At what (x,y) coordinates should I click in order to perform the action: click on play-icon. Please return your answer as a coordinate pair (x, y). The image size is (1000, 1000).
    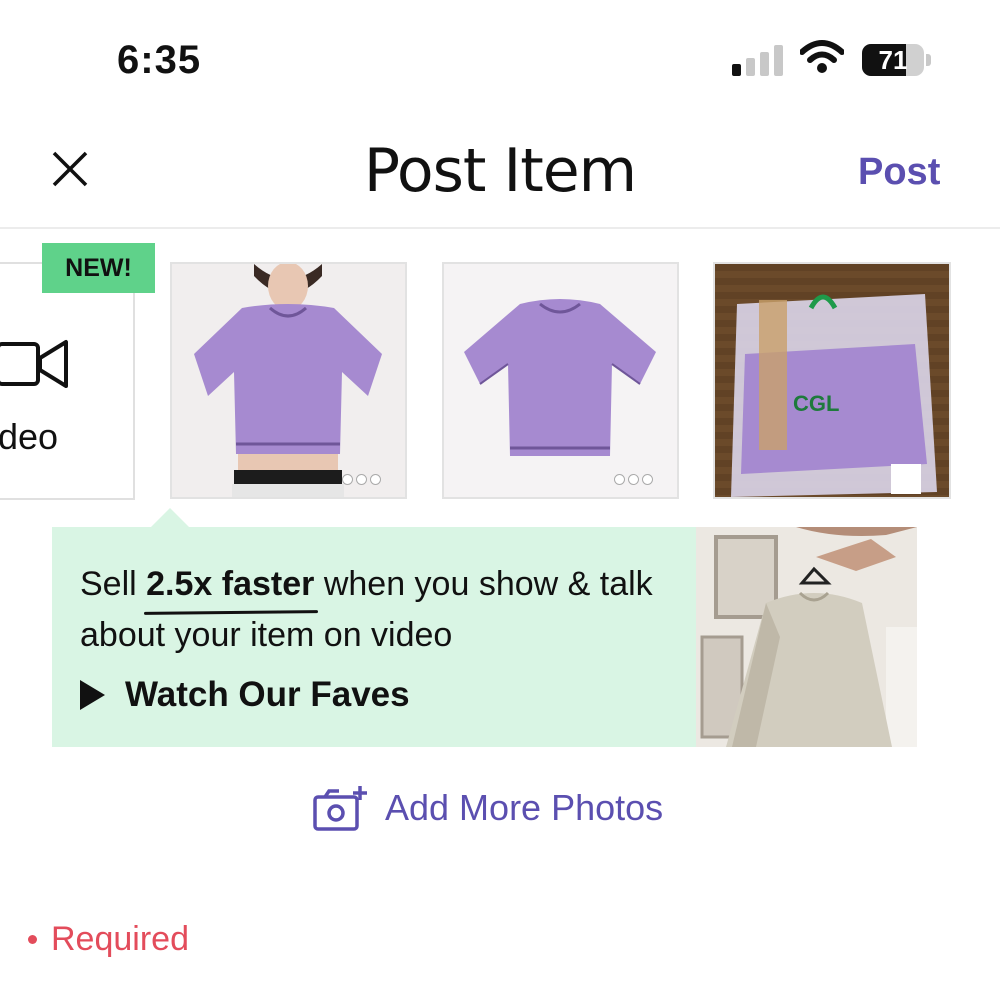
    Looking at the image, I should click on (92, 695).